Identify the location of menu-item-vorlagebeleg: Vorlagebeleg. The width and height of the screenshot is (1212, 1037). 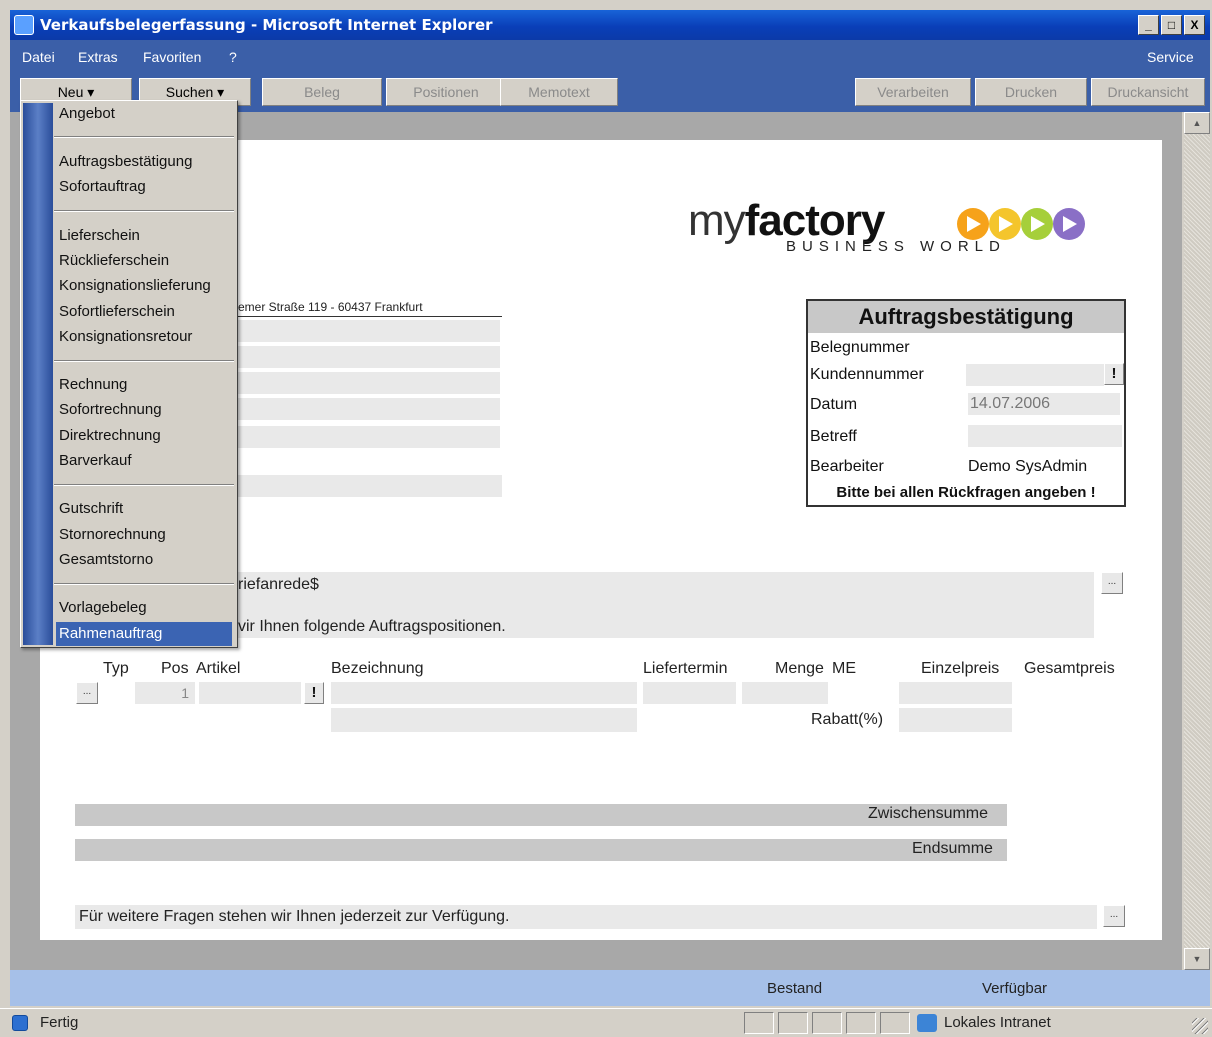
(144, 608).